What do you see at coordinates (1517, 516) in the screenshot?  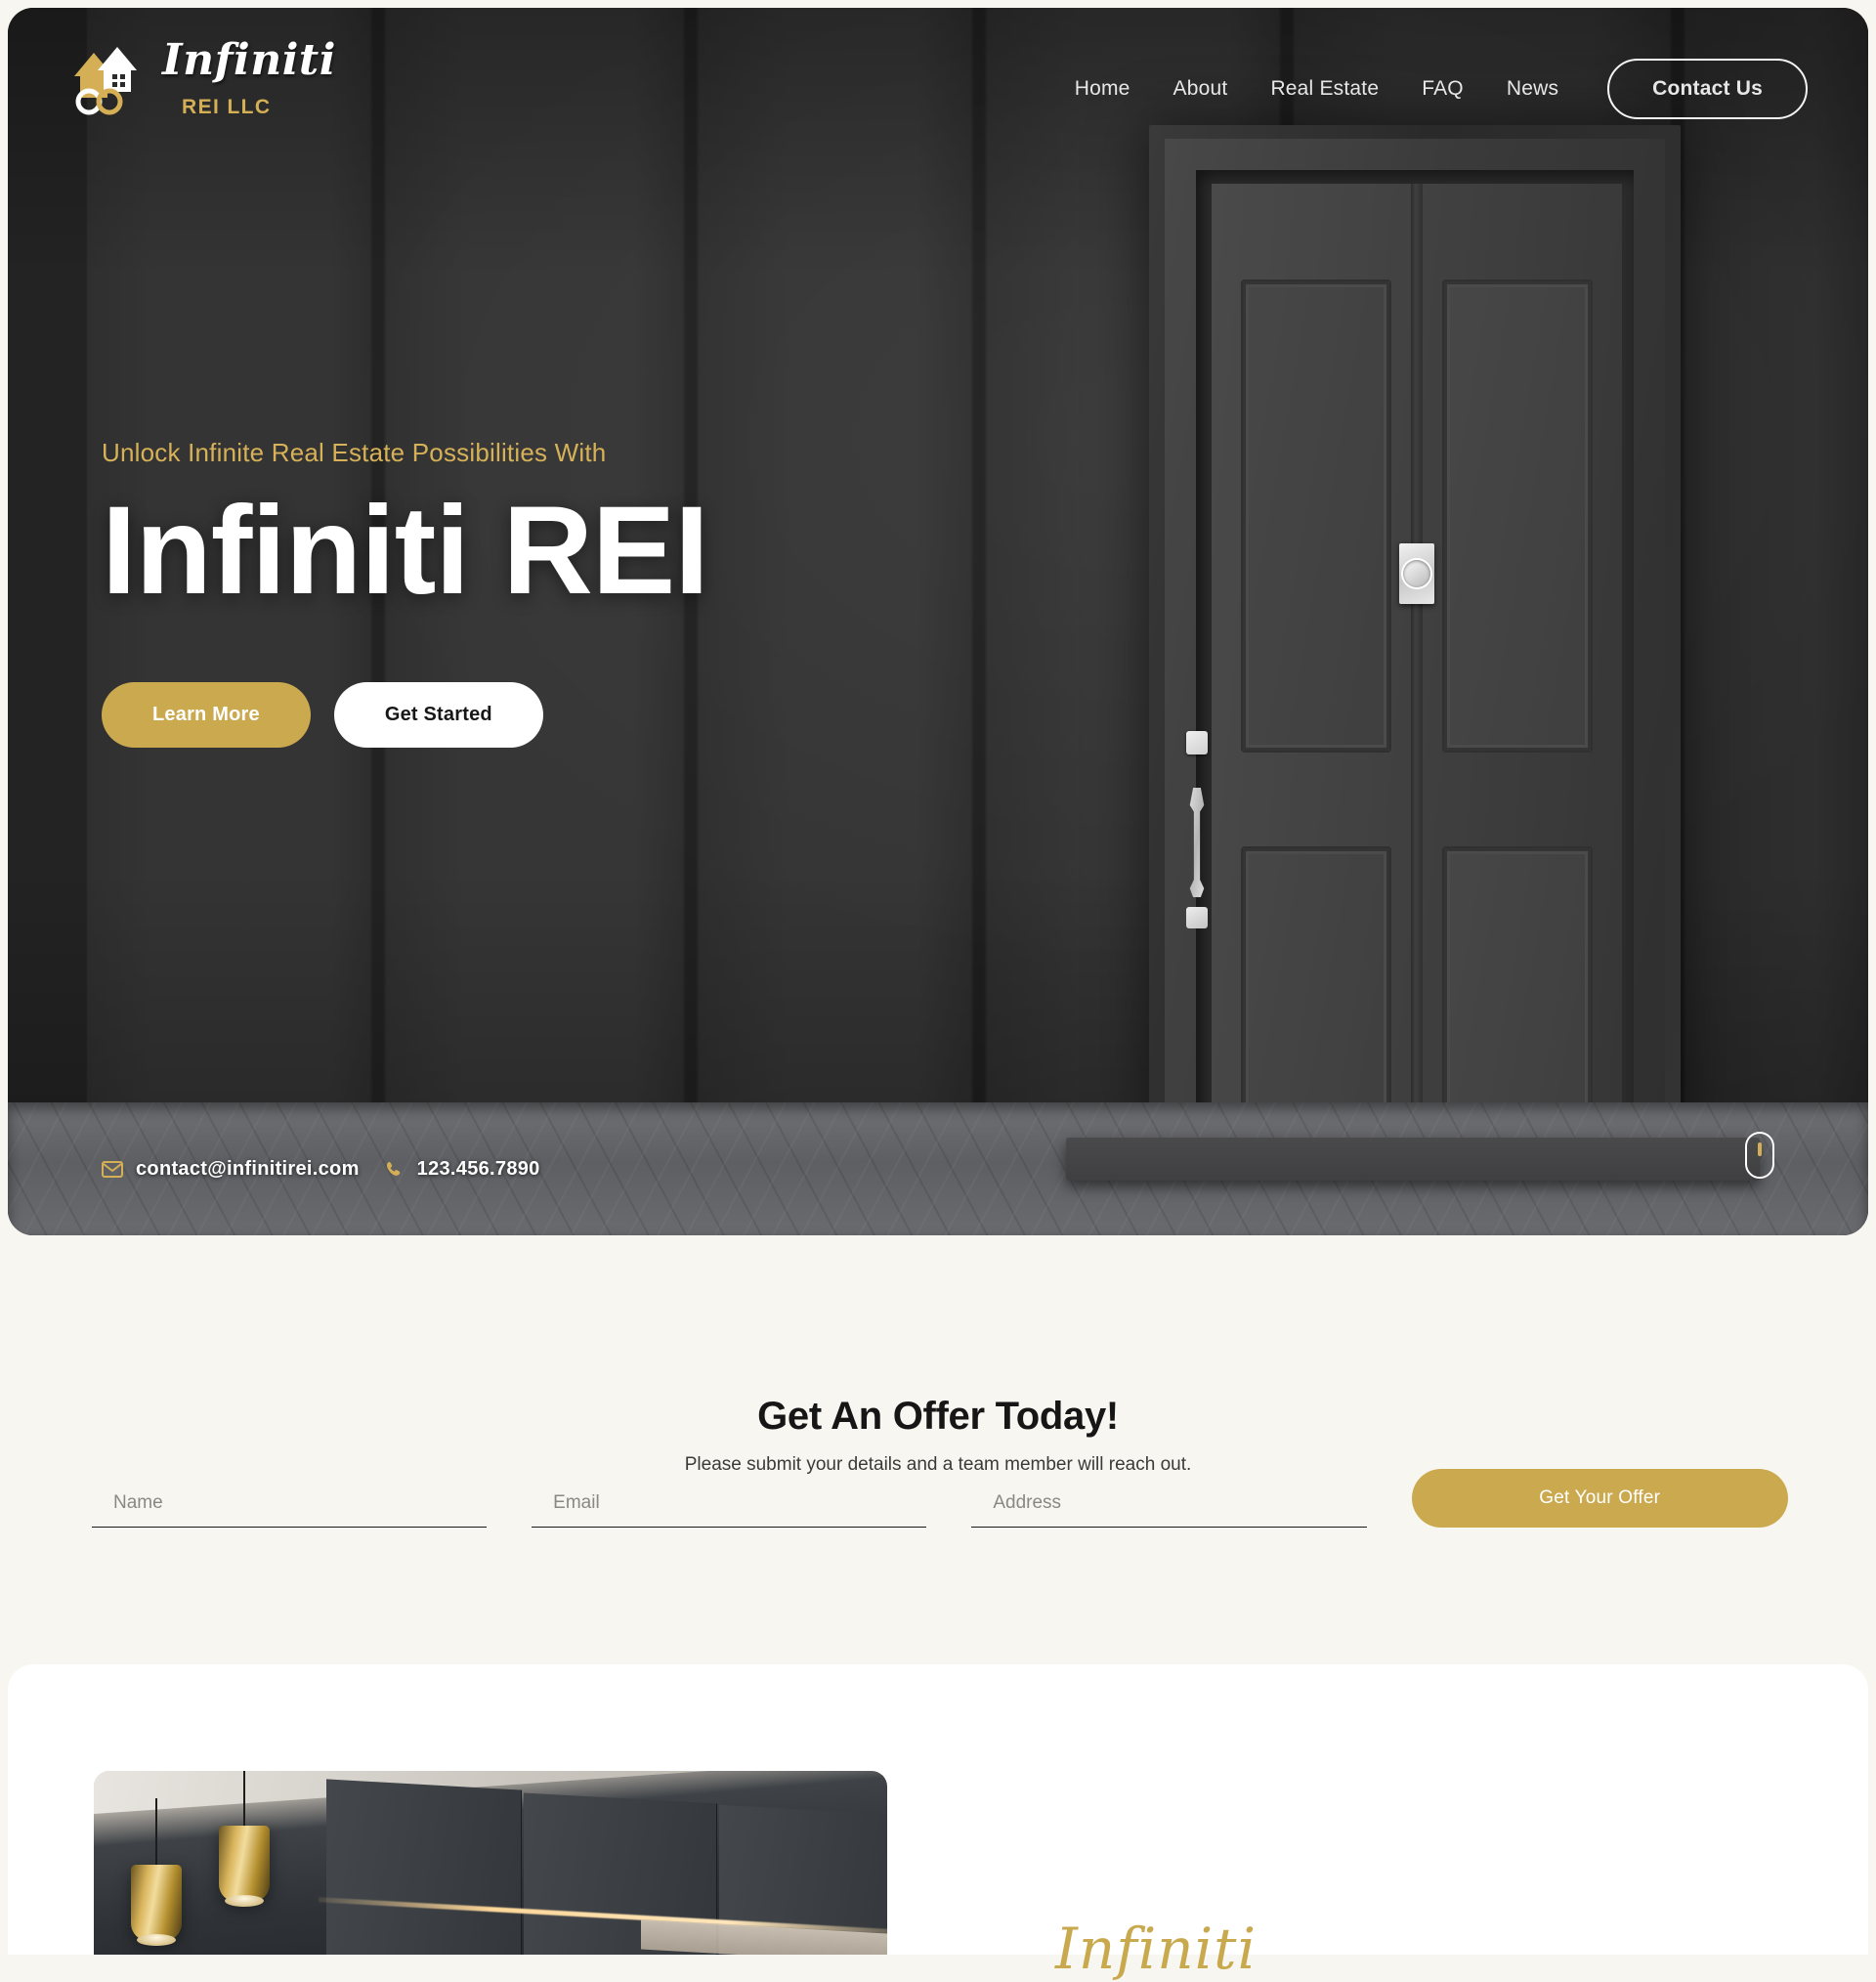 I see `door-panel-top-right` at bounding box center [1517, 516].